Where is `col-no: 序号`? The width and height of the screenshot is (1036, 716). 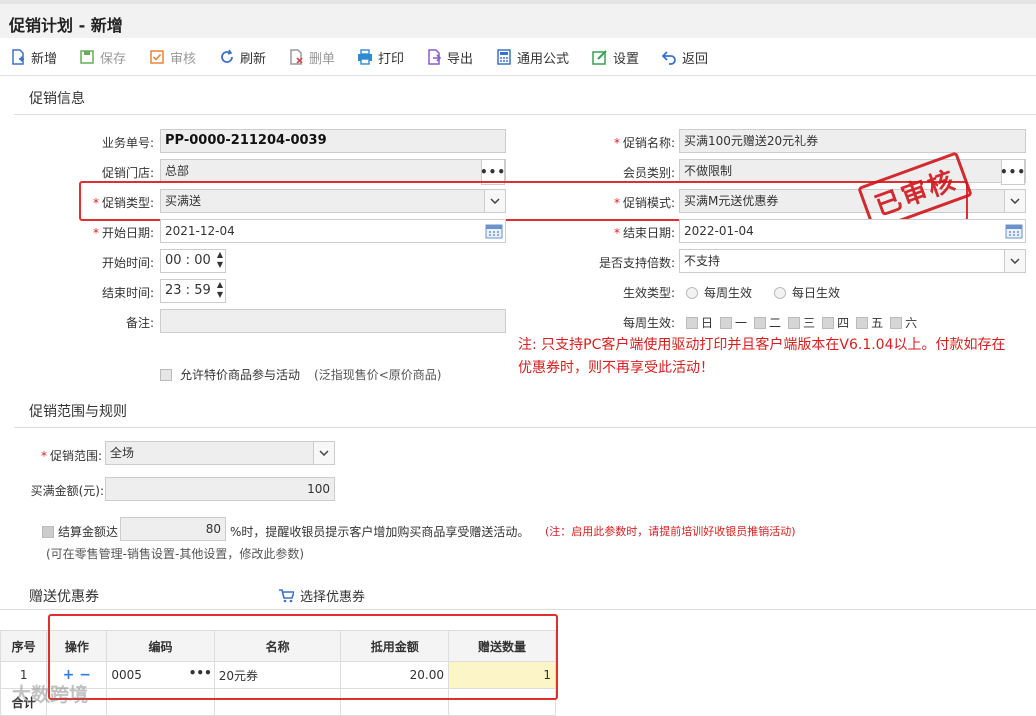
col-no: 序号 is located at coordinates (24, 646).